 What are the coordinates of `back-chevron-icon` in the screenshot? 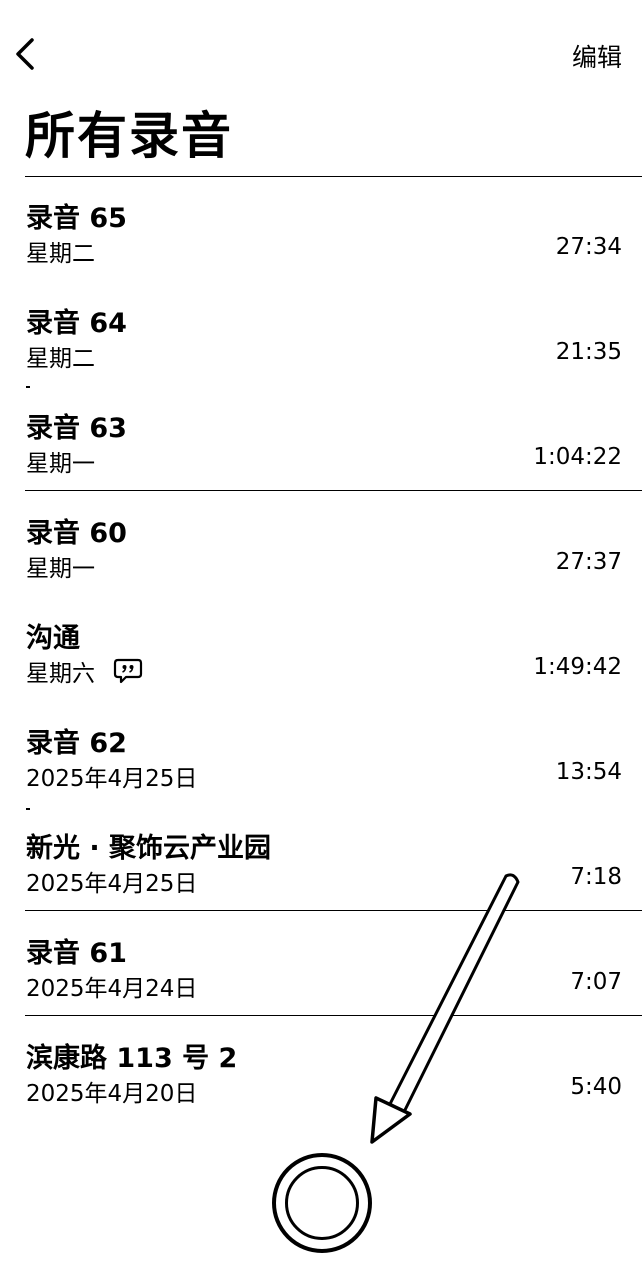 It's located at (25, 54).